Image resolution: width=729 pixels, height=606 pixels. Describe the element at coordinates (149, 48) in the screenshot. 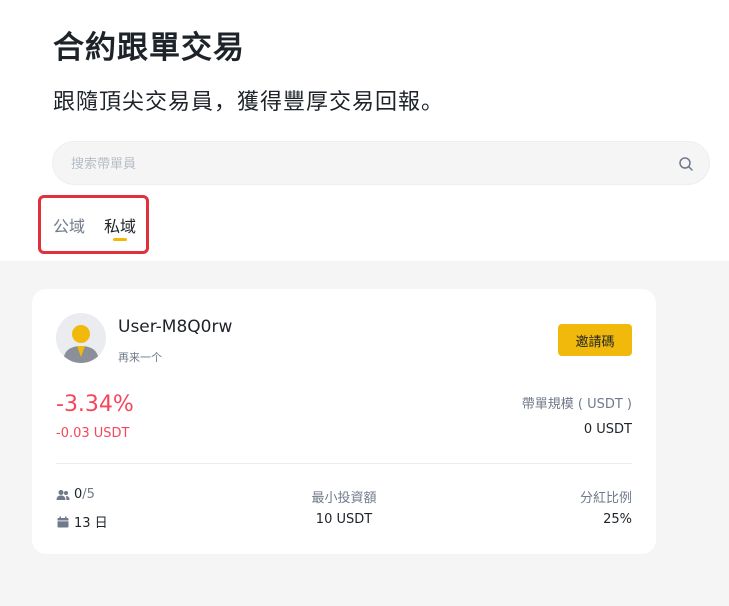

I see `page-title: 合約跟單交易` at that location.